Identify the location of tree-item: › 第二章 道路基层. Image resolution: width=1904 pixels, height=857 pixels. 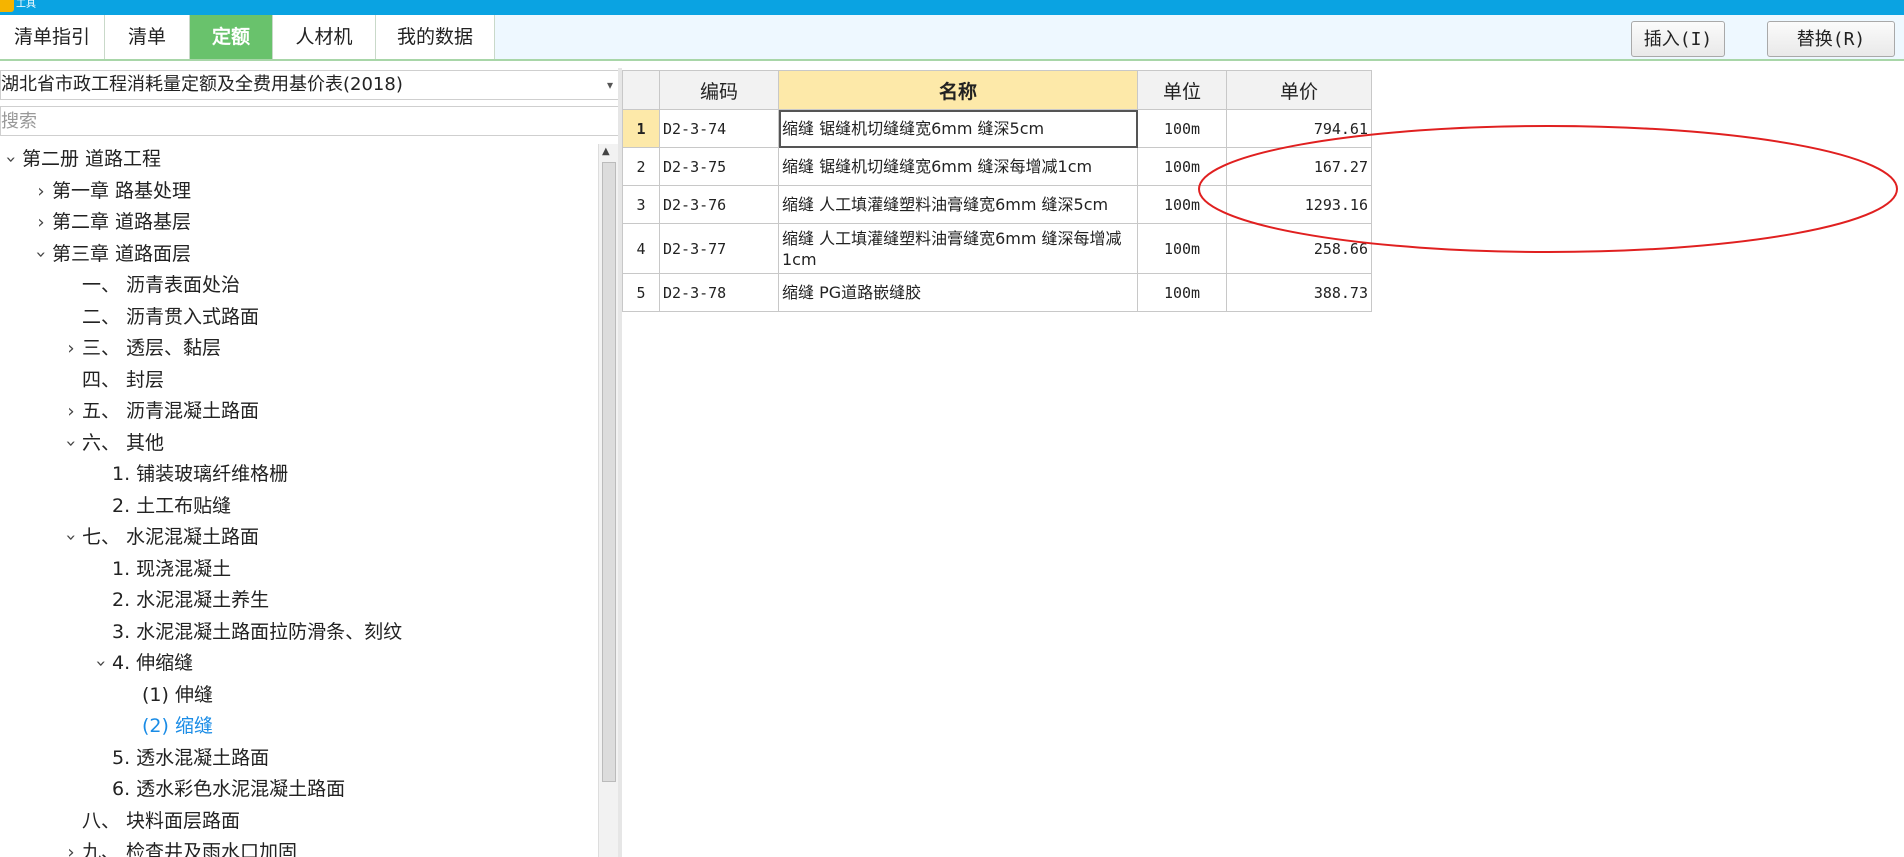
(110, 222).